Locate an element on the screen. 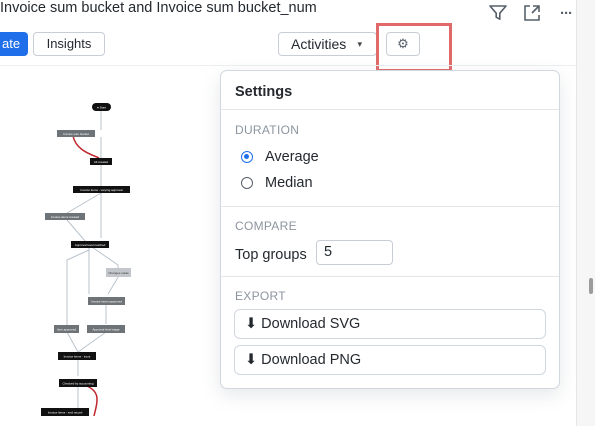 The image size is (595, 426). graph-node-label: Changes made is located at coordinates (118, 273).